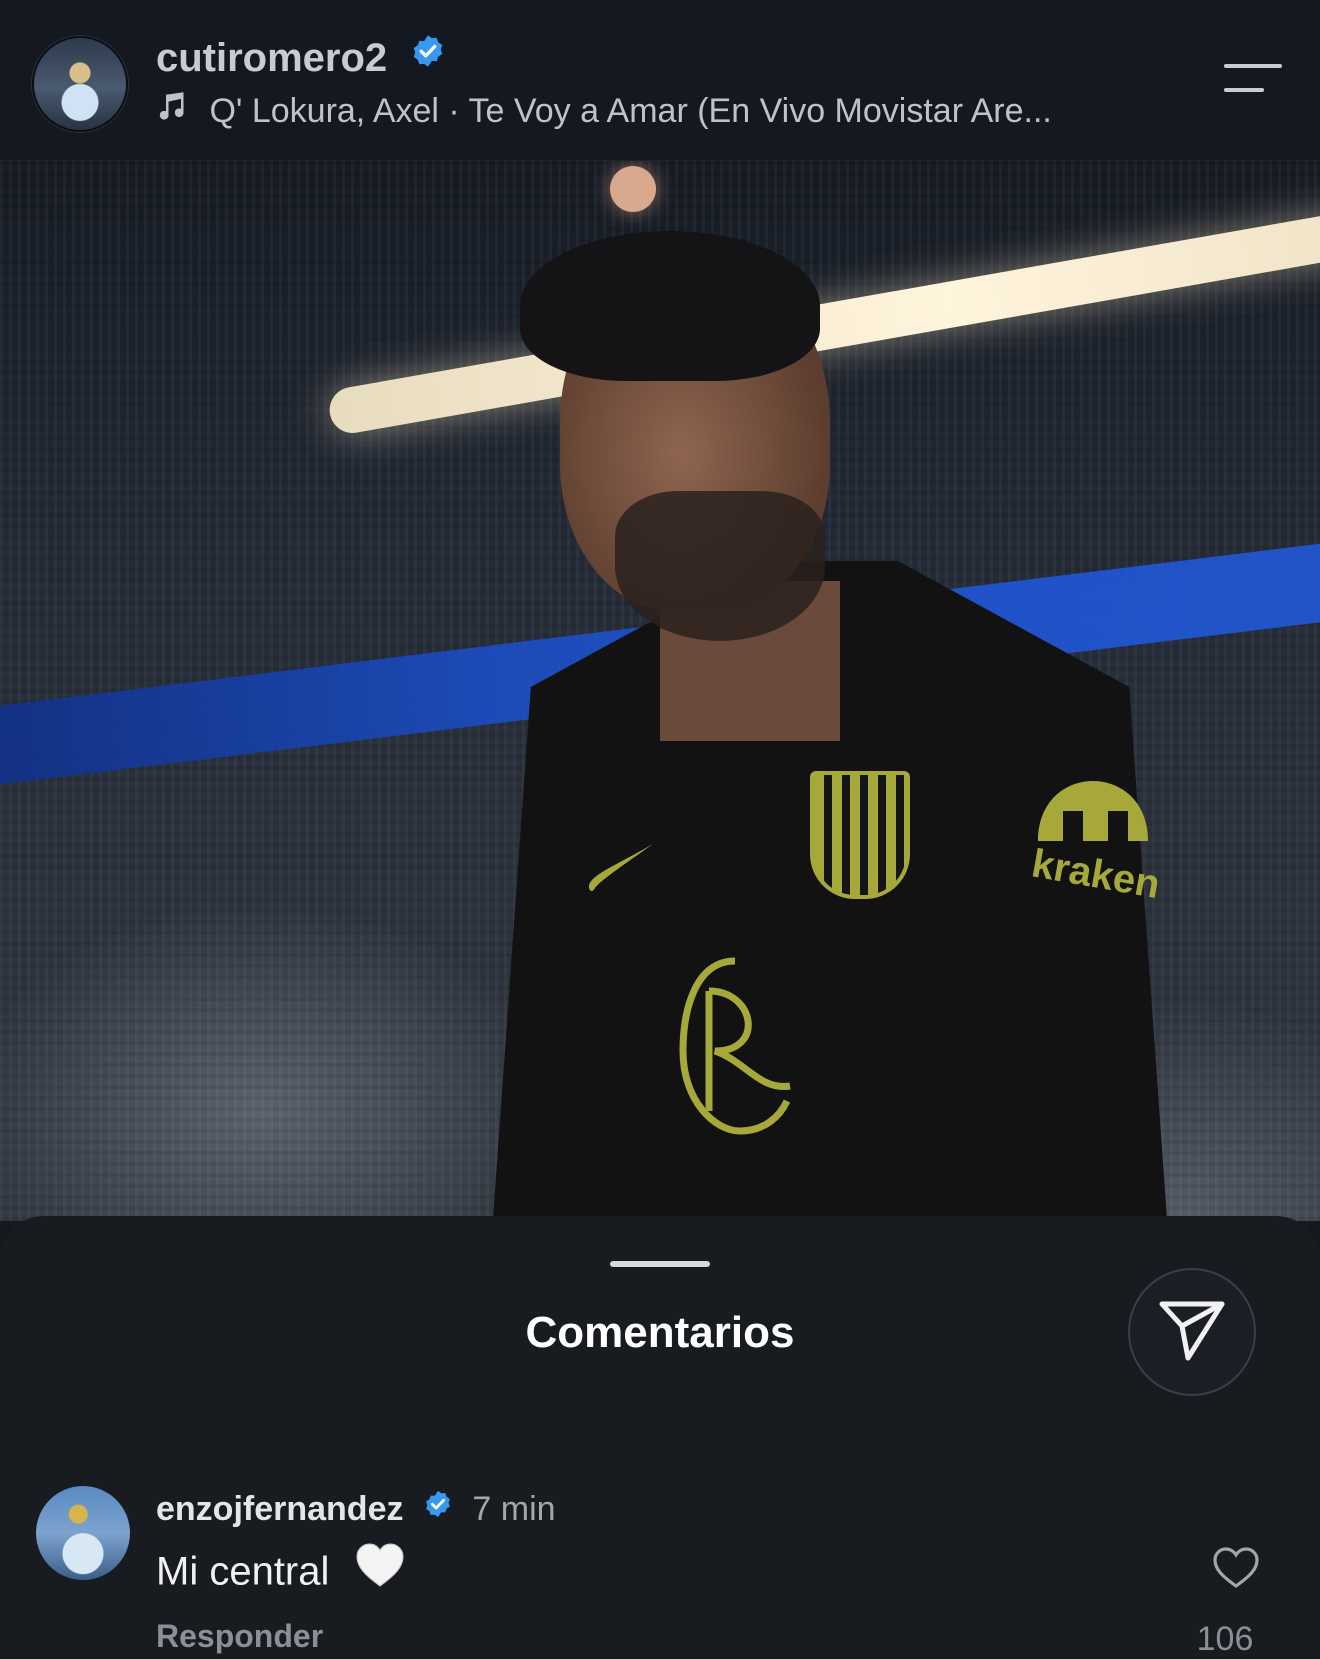 Image resolution: width=1320 pixels, height=1659 pixels. I want to click on white-heart-emoji-icon, so click(380, 1570).